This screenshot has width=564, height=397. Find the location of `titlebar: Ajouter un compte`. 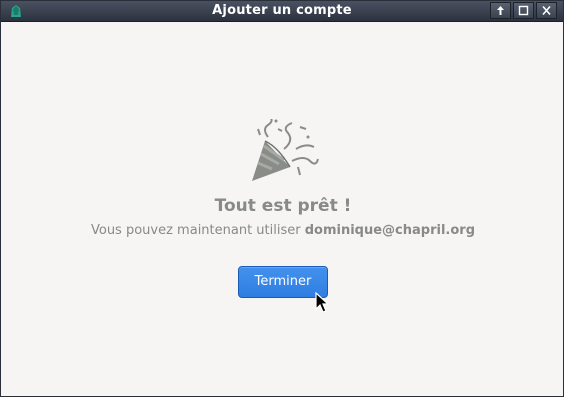

titlebar: Ajouter un compte is located at coordinates (282, 11).